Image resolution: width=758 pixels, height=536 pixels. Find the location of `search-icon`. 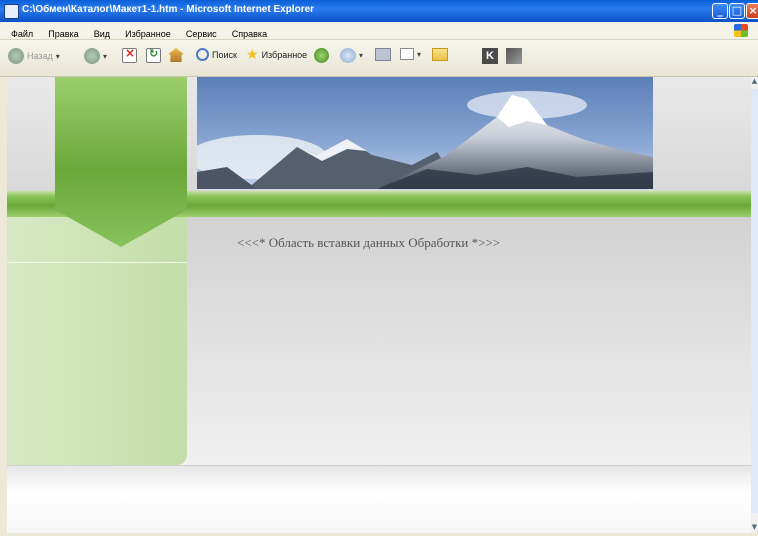

search-icon is located at coordinates (202, 54).